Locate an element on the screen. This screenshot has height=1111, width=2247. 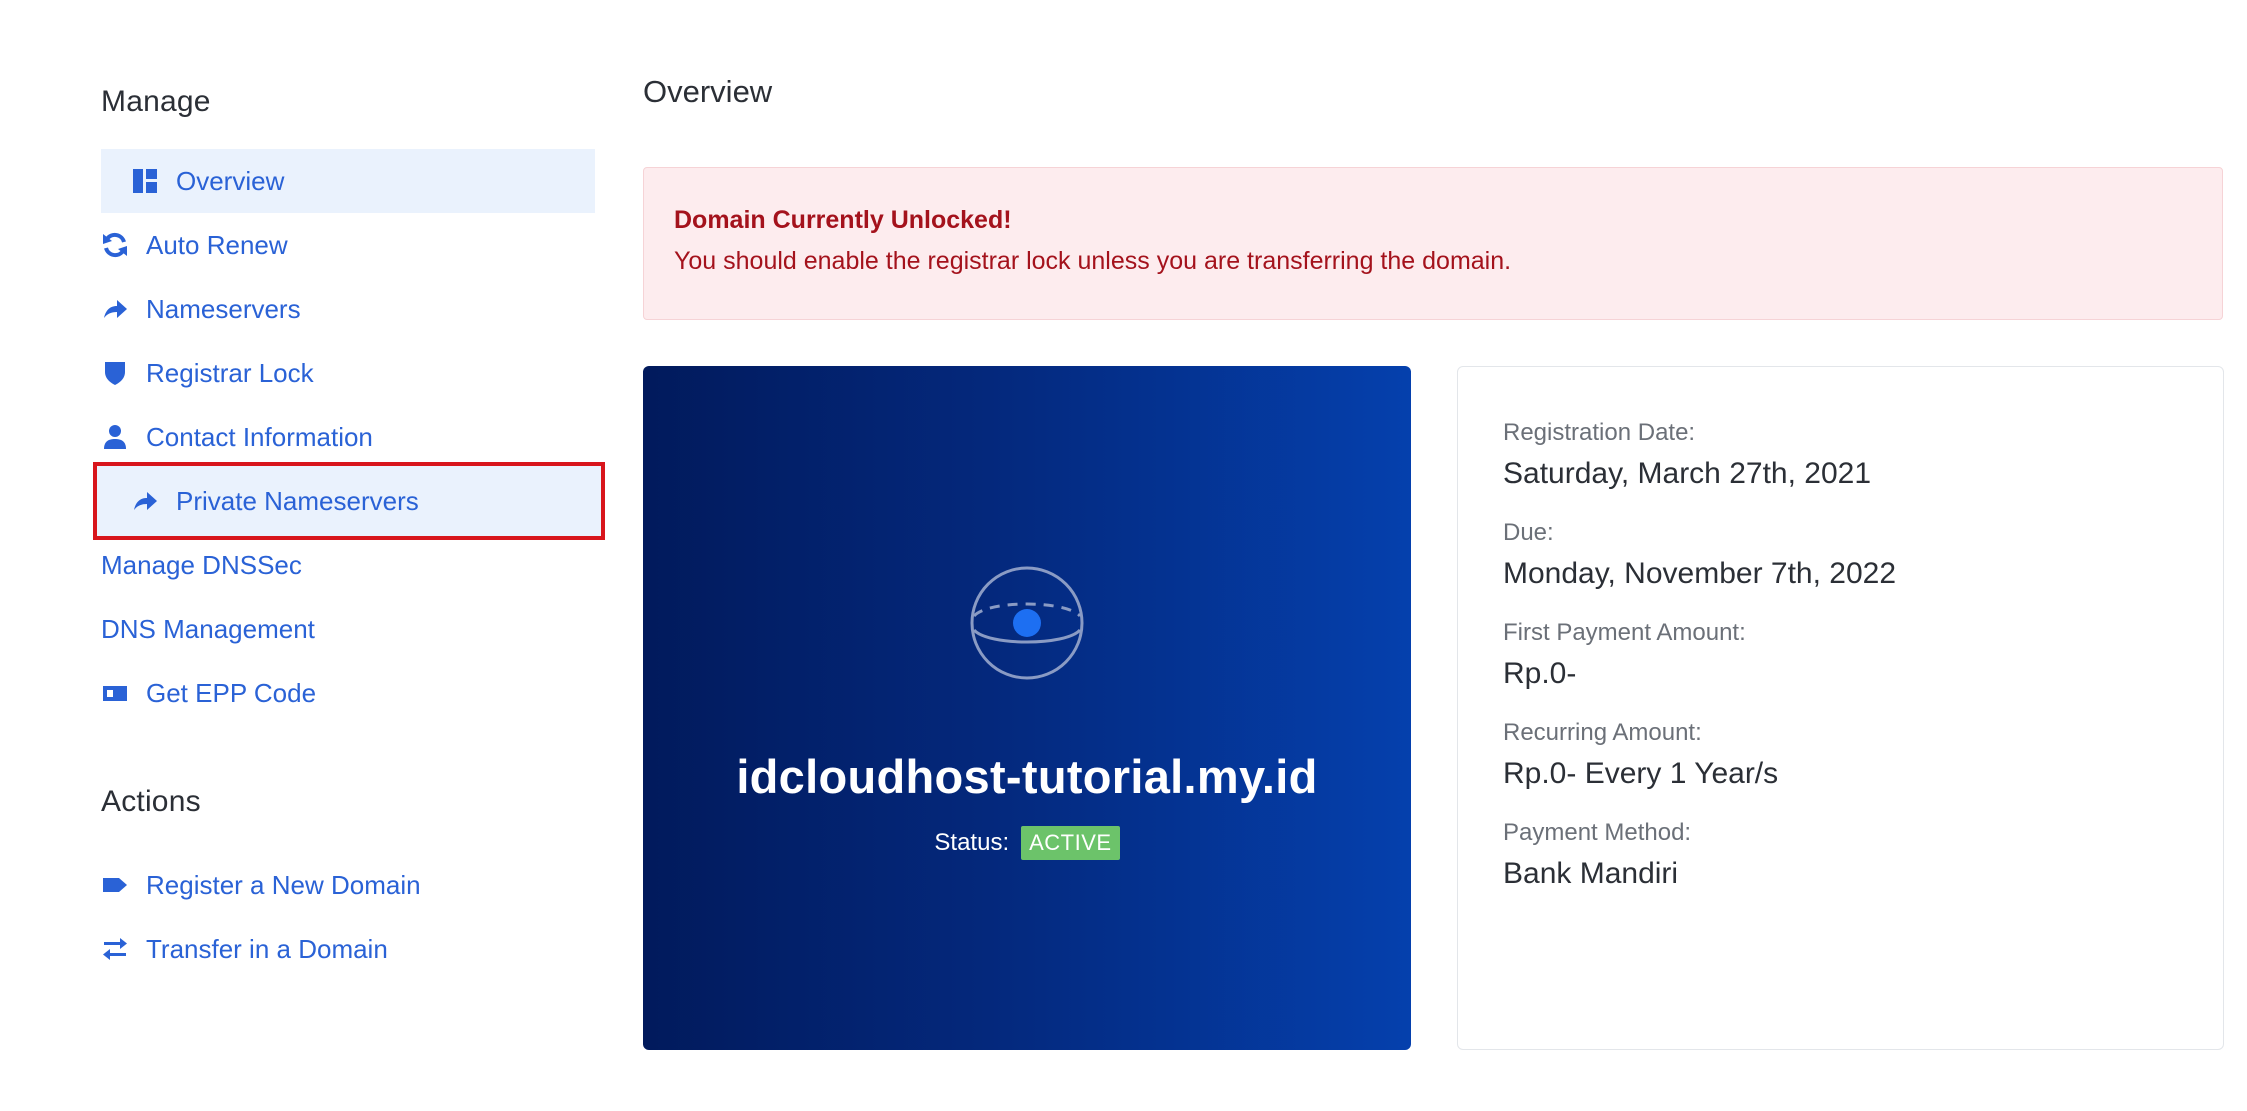
first-payment-amount: First Payment Amount: Rp.0- is located at coordinates (1840, 655).